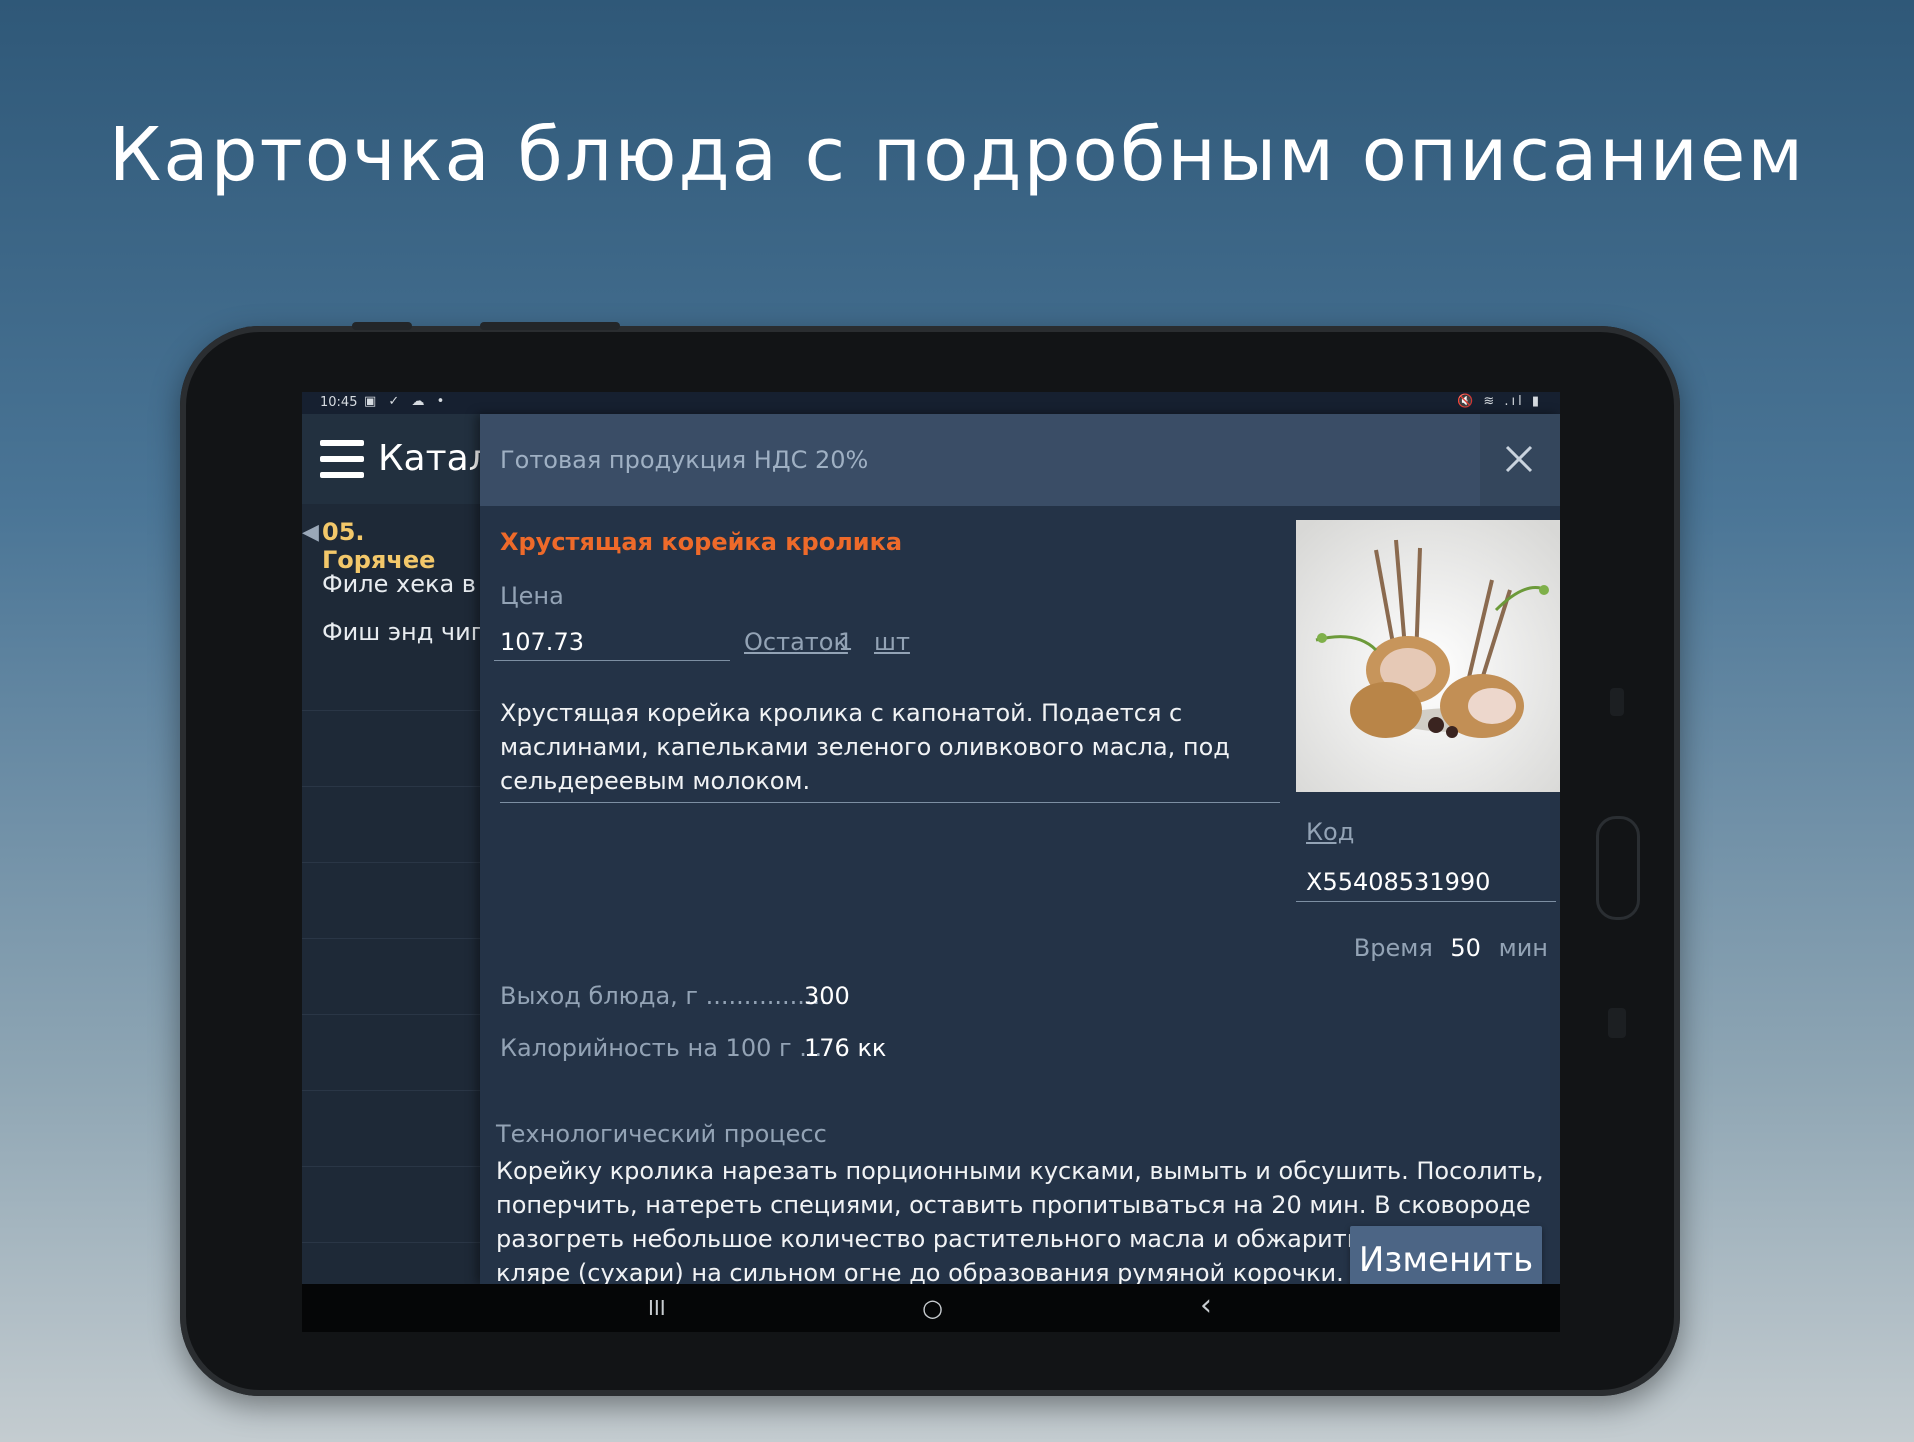 The width and height of the screenshot is (1914, 1442). Describe the element at coordinates (684, 460) in the screenshot. I see `dialog-title: Готовая продукция НДС 20%` at that location.